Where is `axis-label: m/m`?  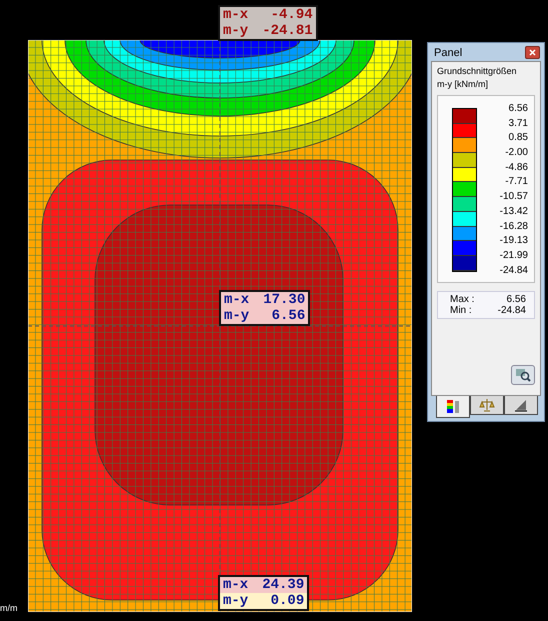 axis-label: m/m is located at coordinates (9, 608).